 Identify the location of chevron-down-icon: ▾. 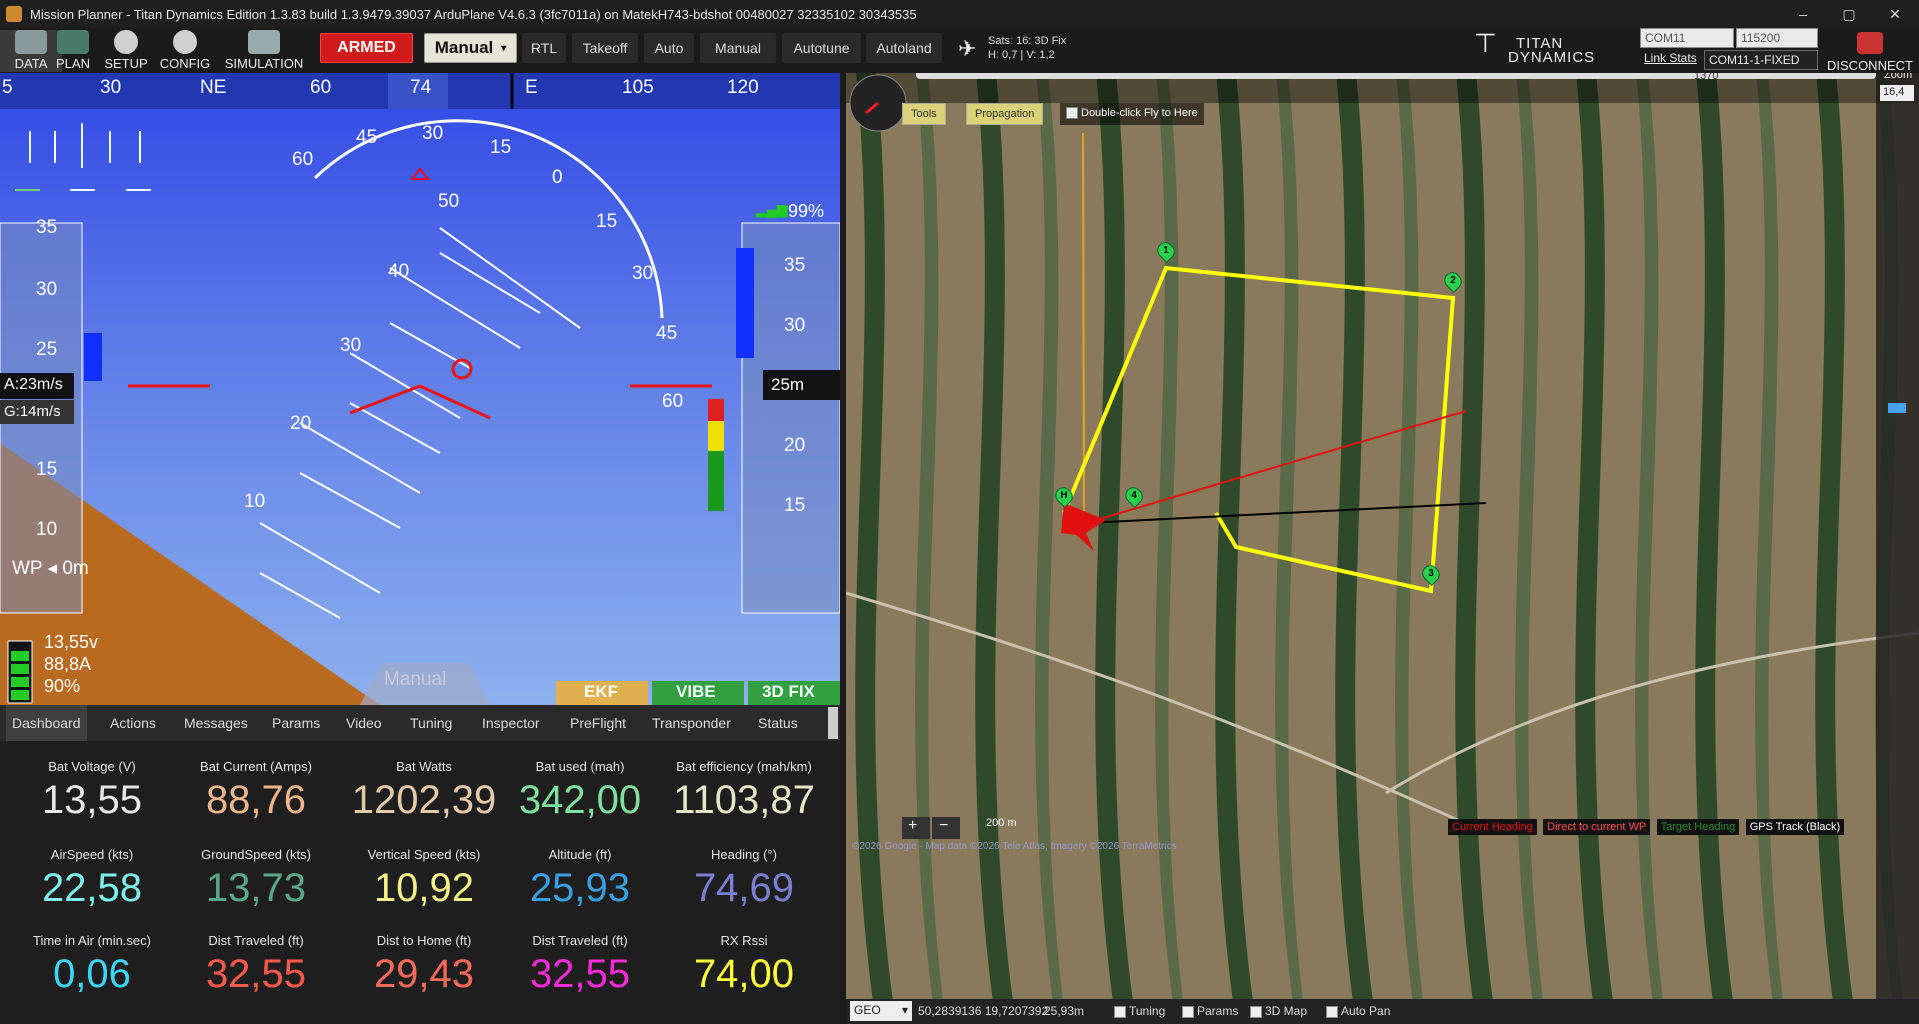
(504, 48).